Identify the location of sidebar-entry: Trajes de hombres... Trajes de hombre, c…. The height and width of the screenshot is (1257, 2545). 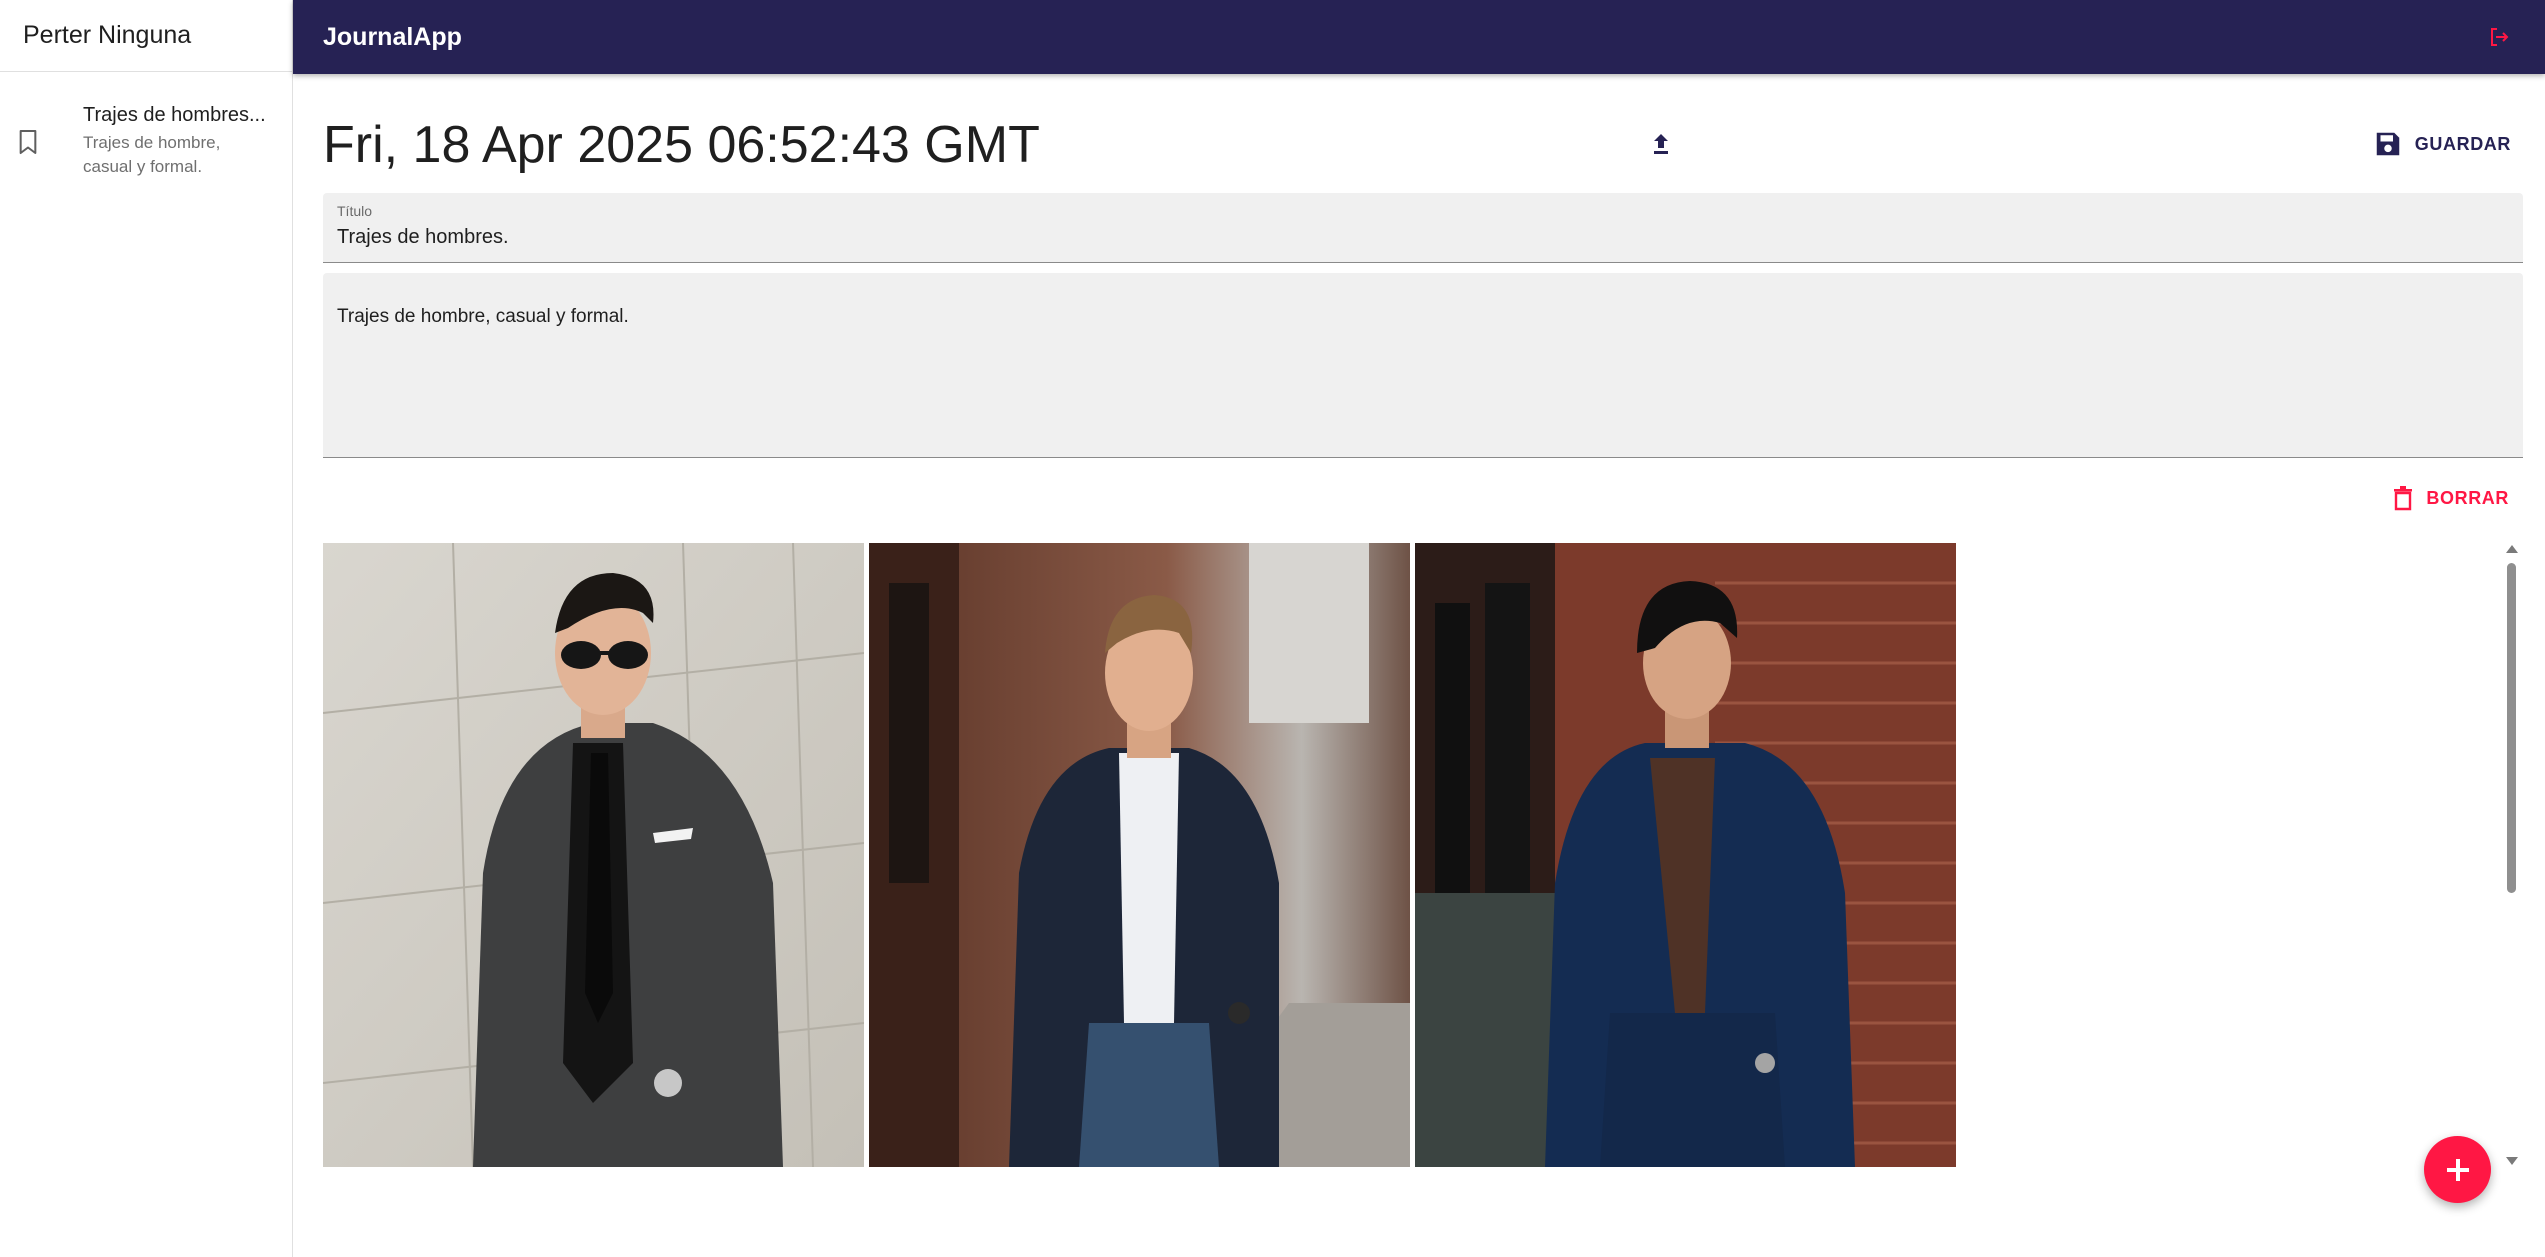
(146, 134).